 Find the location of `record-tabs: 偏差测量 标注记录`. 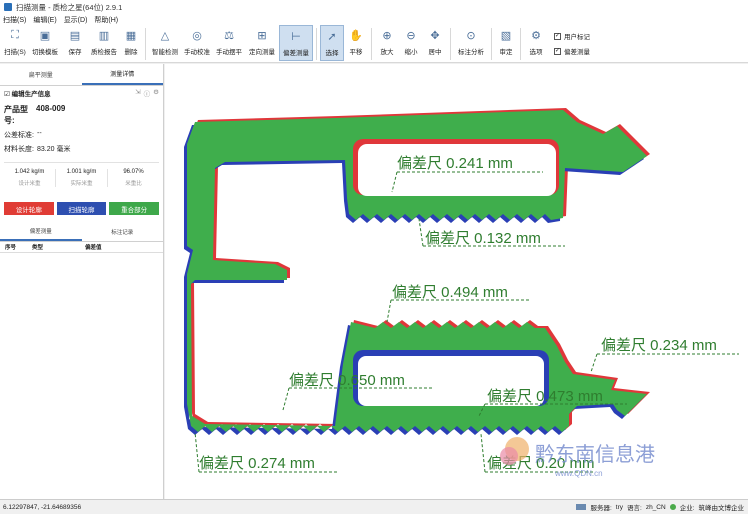

record-tabs: 偏差测量 标注记录 is located at coordinates (81, 232).